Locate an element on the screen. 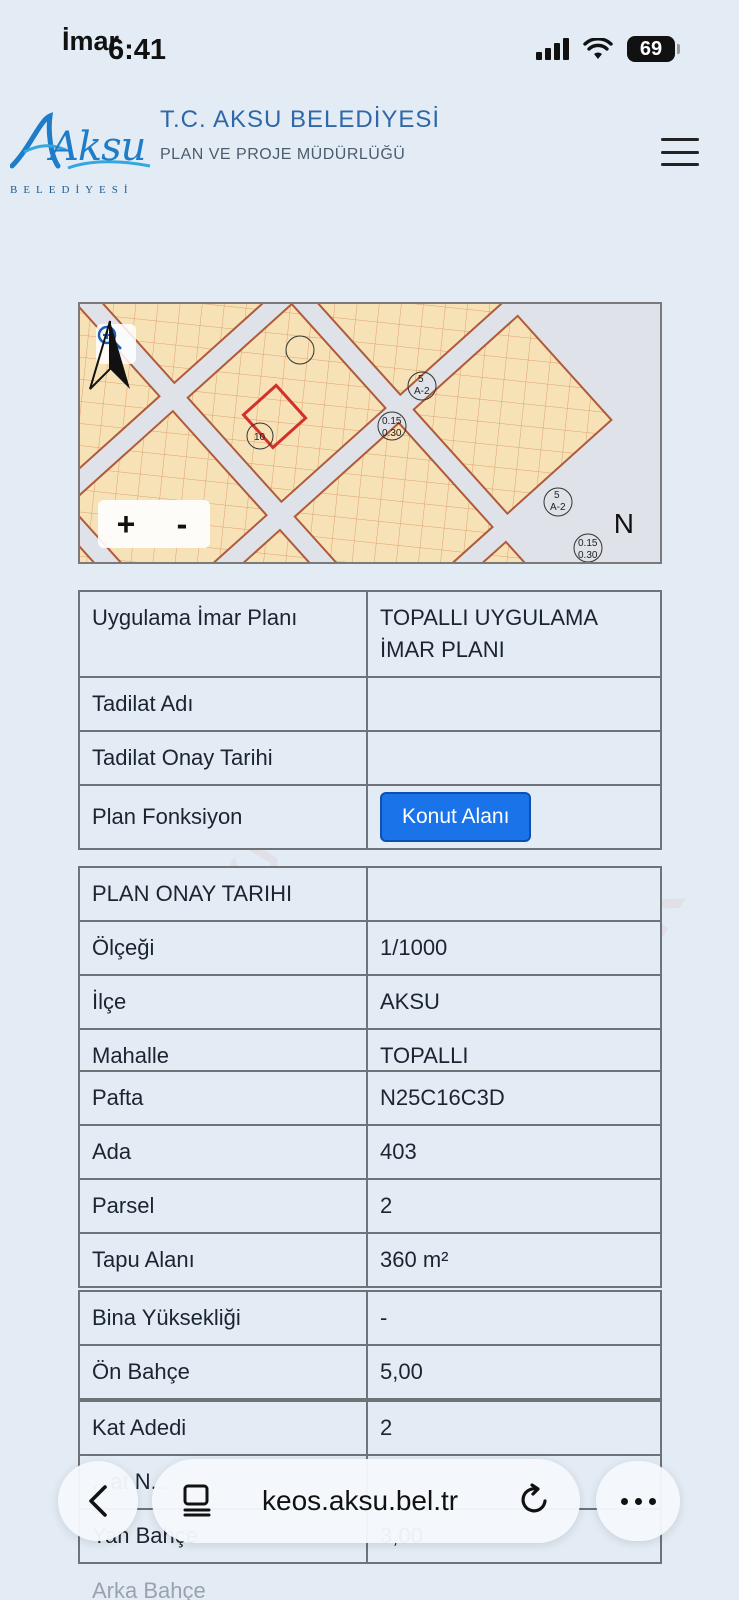 The width and height of the screenshot is (739, 1600). table-row: Tapu Alanı 360 m² is located at coordinates (370, 1260).